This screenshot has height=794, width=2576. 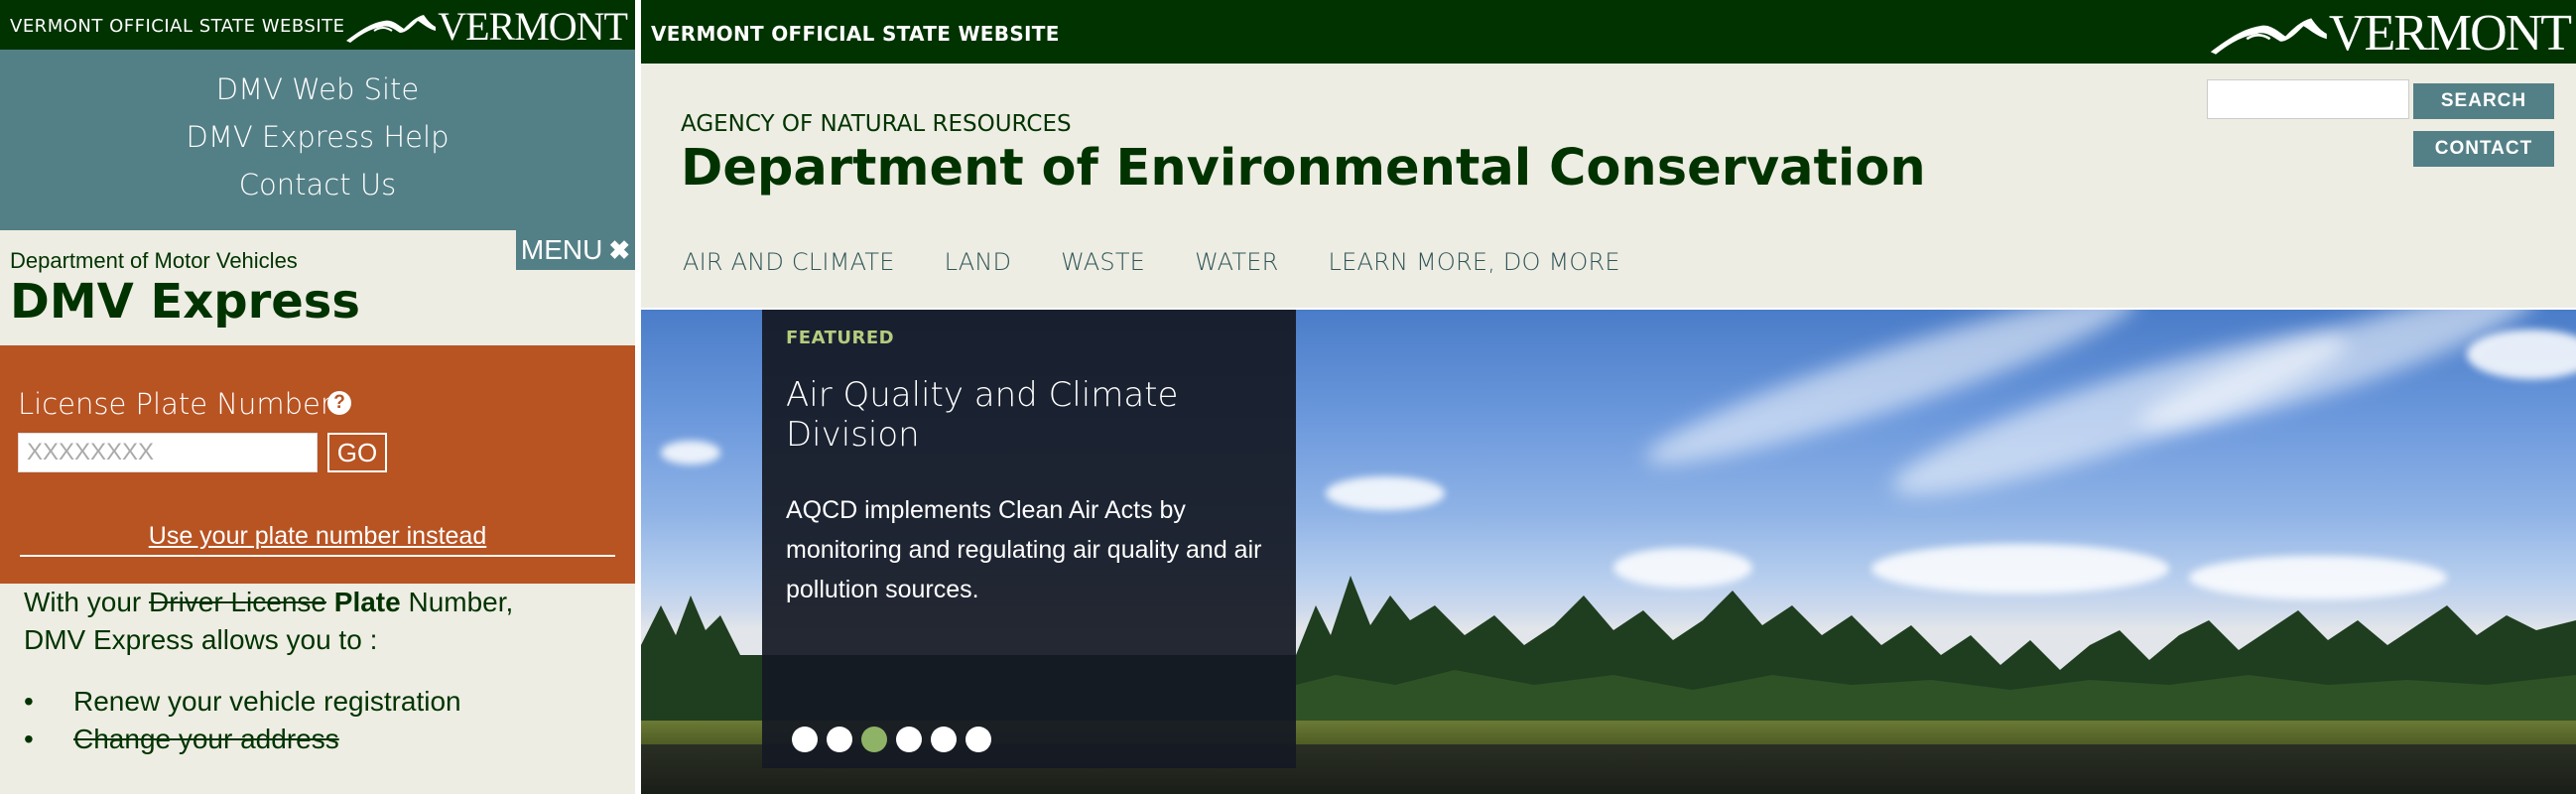 What do you see at coordinates (175, 404) in the screenshot?
I see `plate-number-label: License Plate Number` at bounding box center [175, 404].